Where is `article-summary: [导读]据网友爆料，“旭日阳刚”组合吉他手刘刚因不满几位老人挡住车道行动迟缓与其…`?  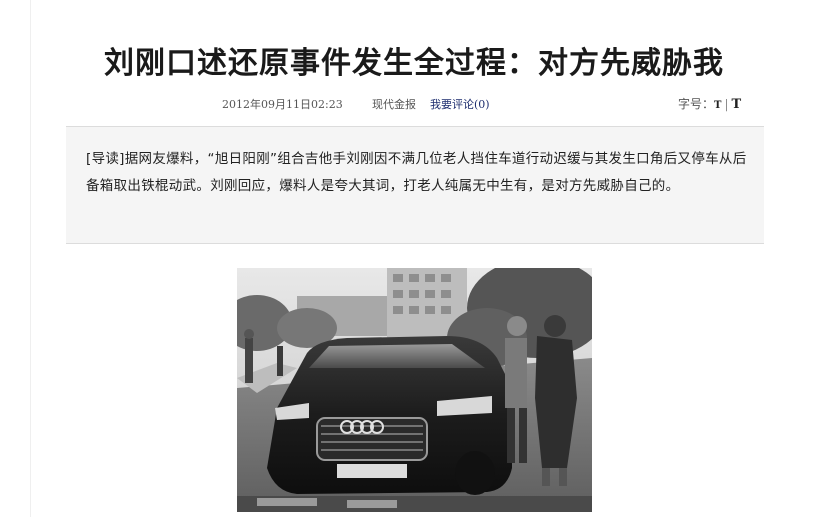 article-summary: [导读]据网友爆料，“旭日阳刚”组合吉他手刘刚因不满几位老人挡住车道行动迟缓与其… is located at coordinates (416, 172).